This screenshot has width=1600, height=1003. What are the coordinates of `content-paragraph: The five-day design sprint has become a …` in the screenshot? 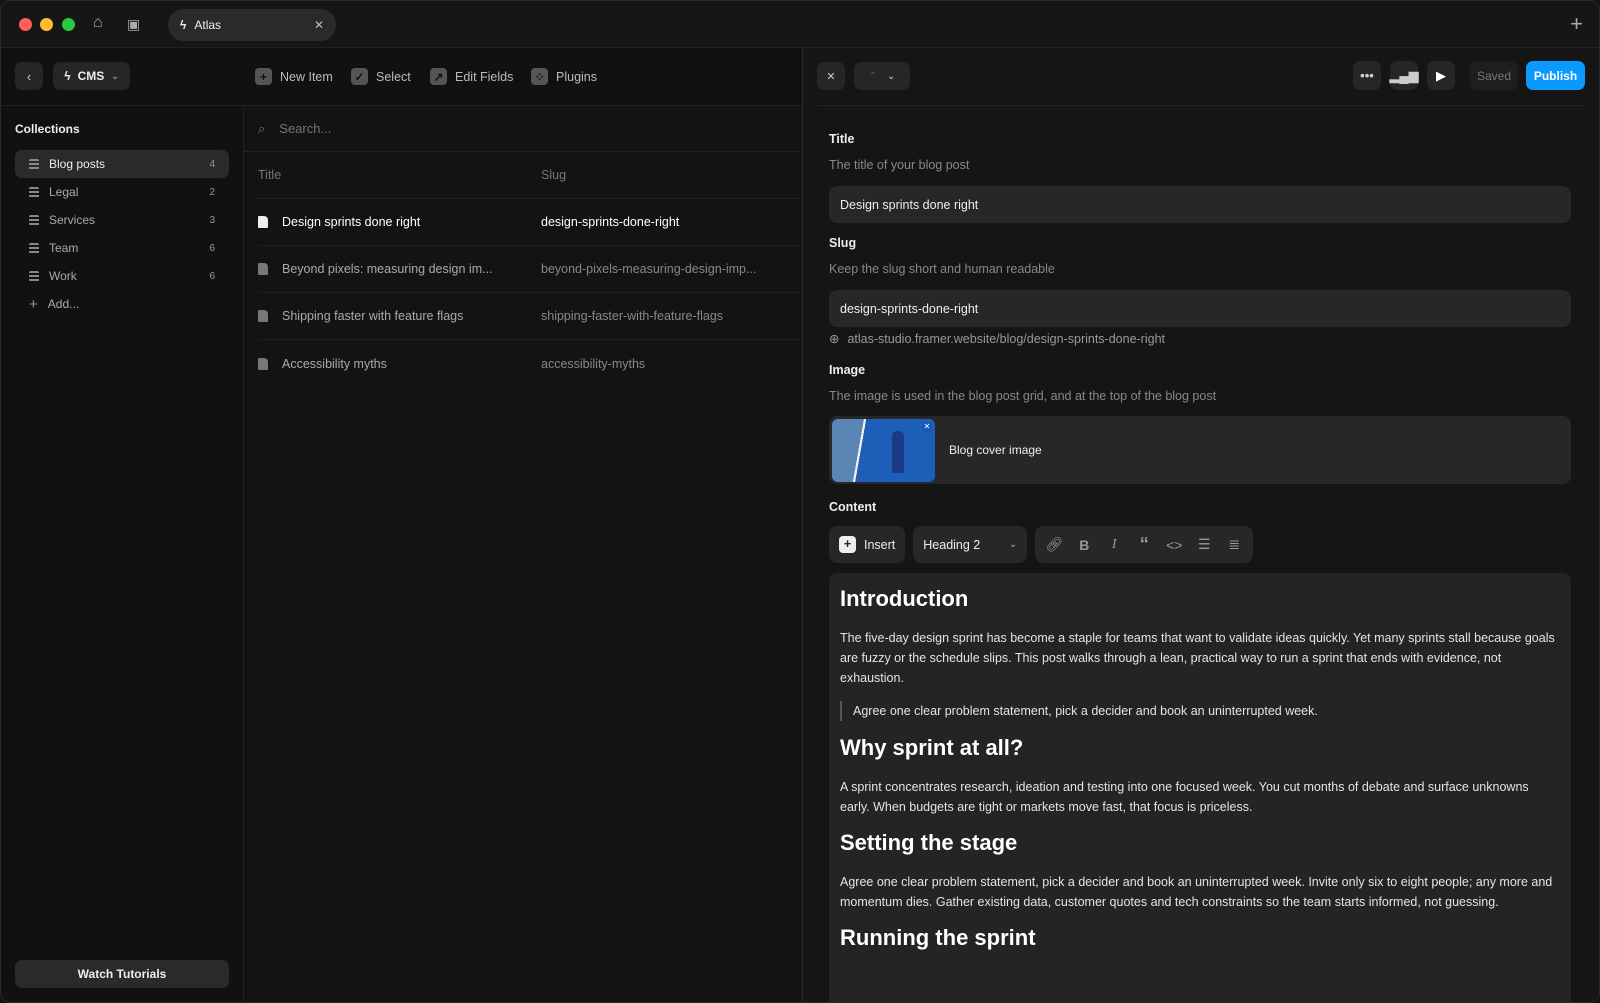 It's located at (1197, 658).